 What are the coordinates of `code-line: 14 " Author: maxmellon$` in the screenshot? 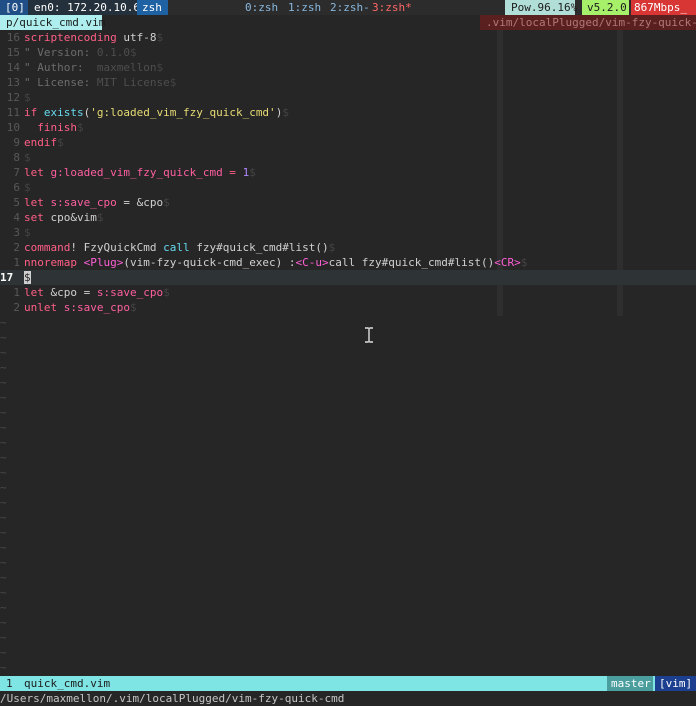 It's located at (348, 67).